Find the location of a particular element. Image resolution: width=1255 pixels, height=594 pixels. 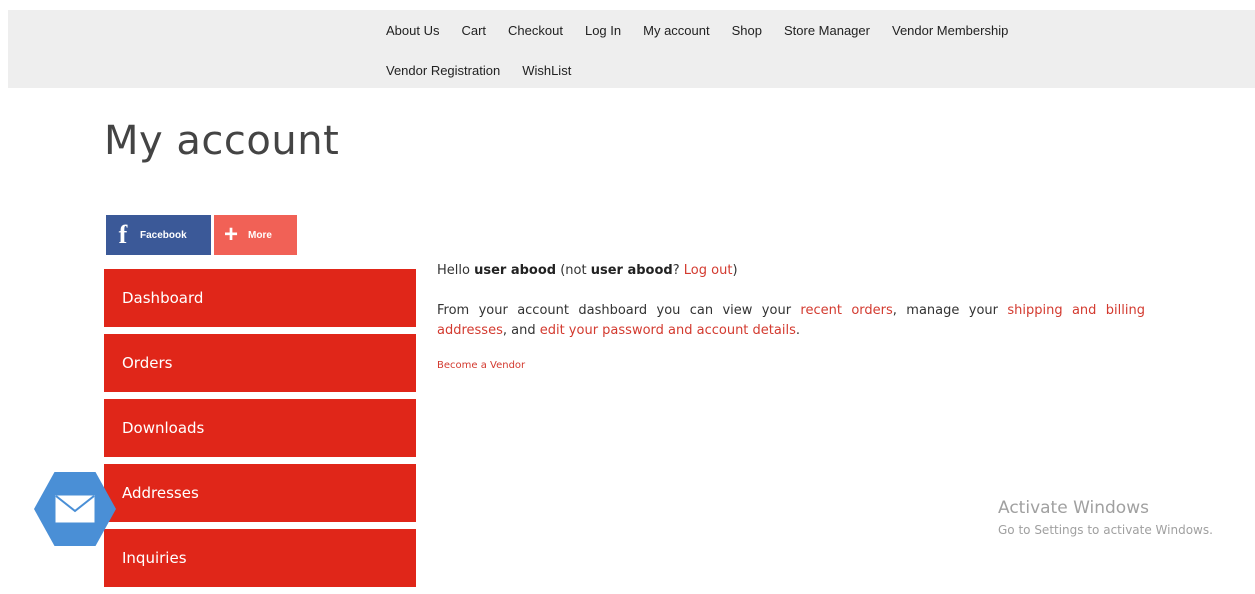

question-mark: ? is located at coordinates (678, 270).